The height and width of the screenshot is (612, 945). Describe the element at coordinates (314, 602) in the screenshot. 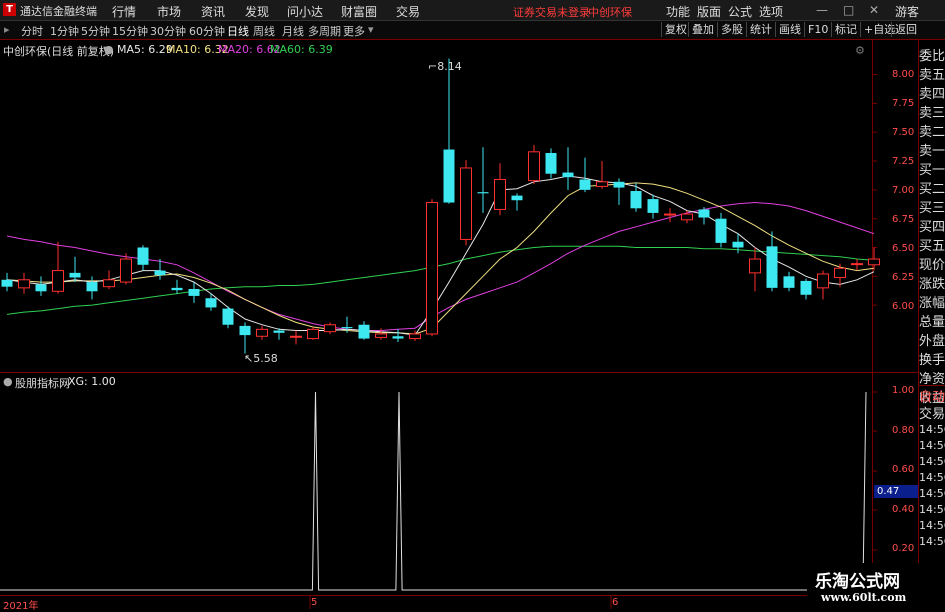

I see `x-label-month-5: 5` at that location.